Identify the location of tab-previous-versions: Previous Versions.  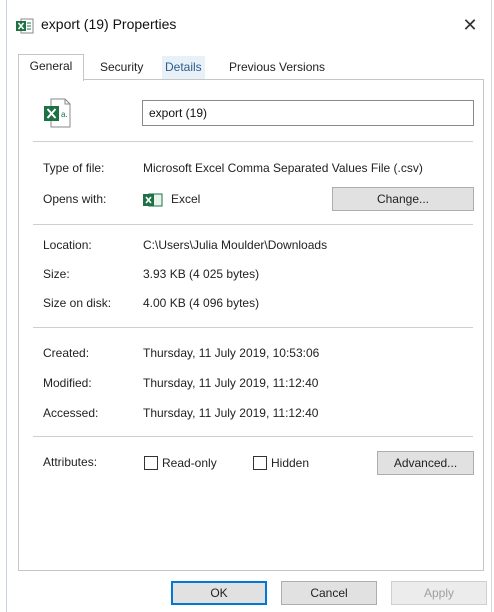
(277, 67).